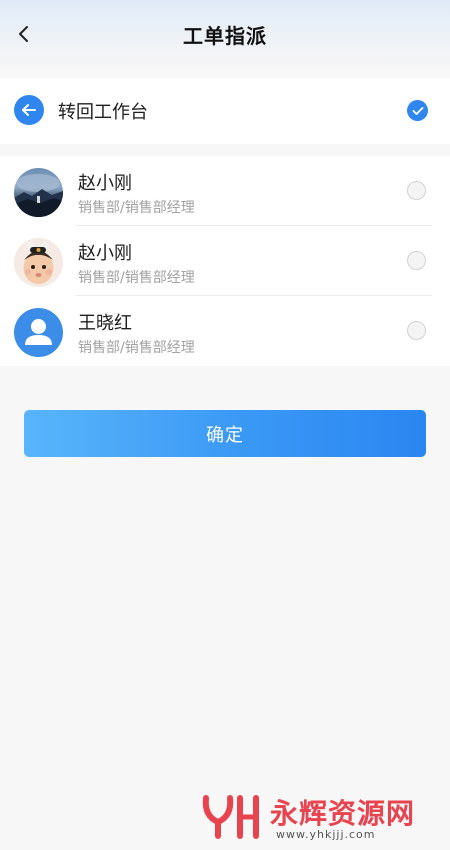 The width and height of the screenshot is (450, 850). What do you see at coordinates (29, 110) in the screenshot?
I see `arrow-left-icon` at bounding box center [29, 110].